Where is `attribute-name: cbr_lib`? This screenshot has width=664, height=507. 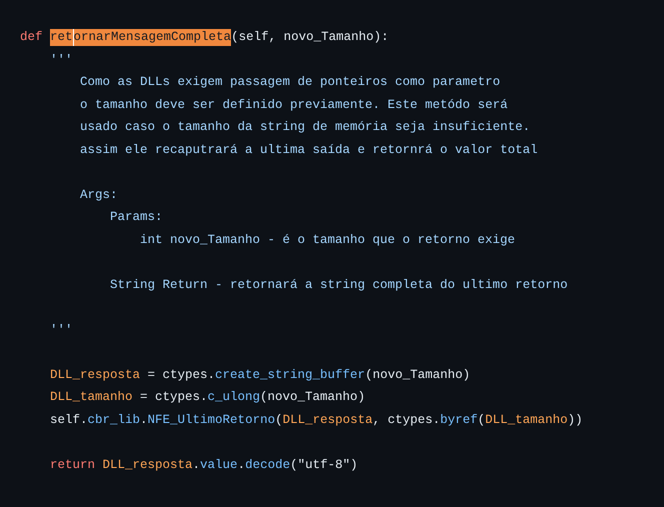
attribute-name: cbr_lib is located at coordinates (114, 420).